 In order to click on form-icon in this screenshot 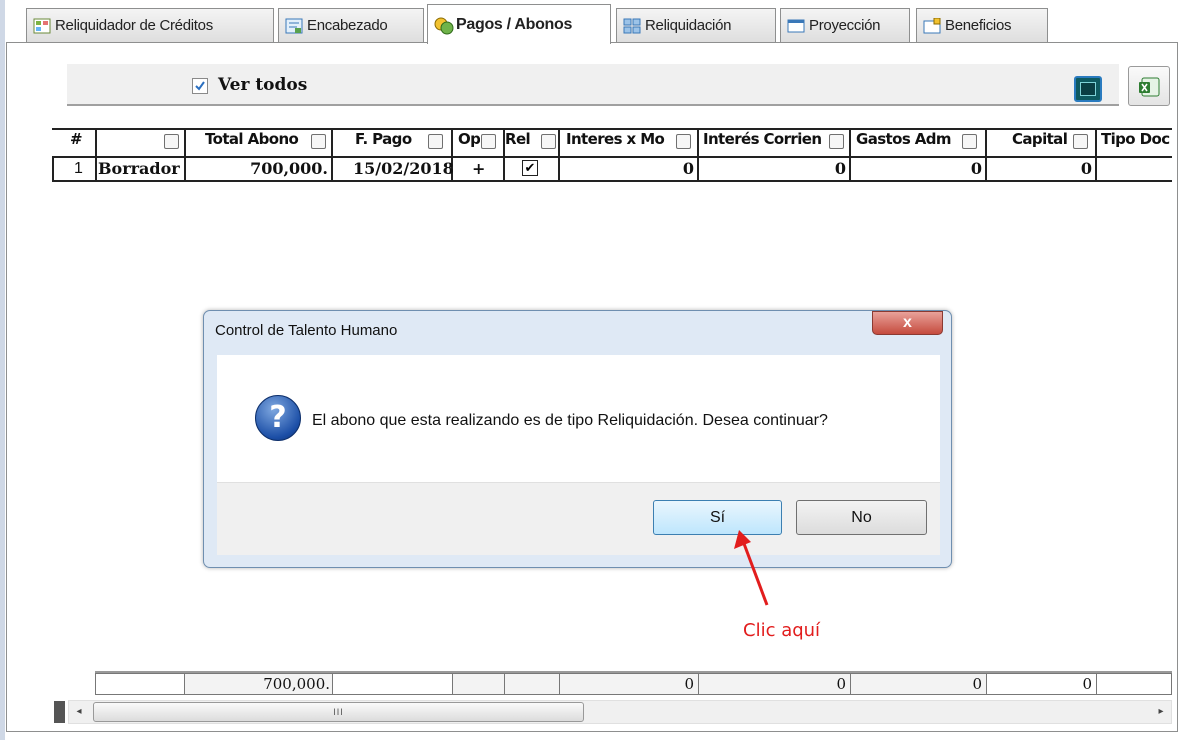, I will do `click(294, 26)`.